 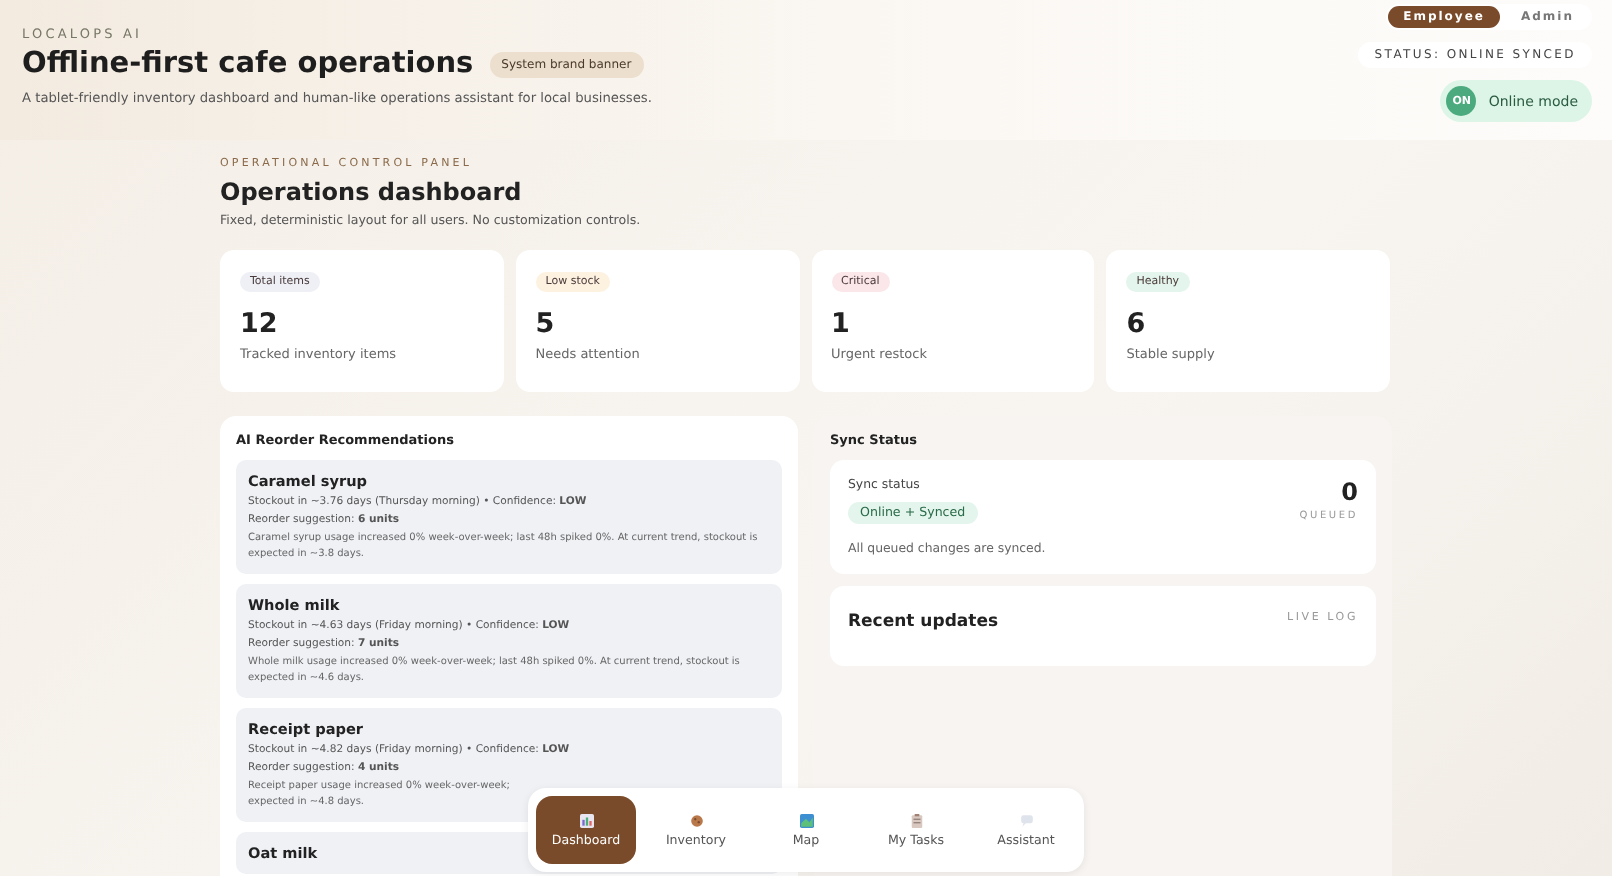 I want to click on app-title: Offline-first cafe operations, so click(x=248, y=64).